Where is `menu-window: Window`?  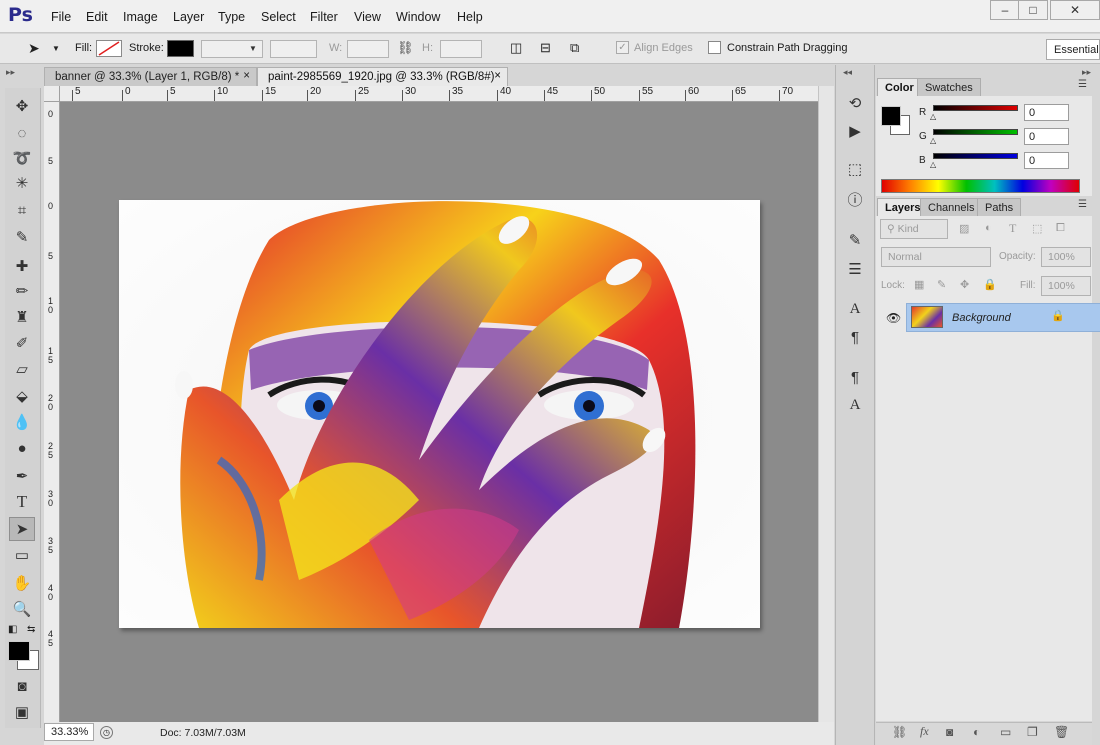 menu-window: Window is located at coordinates (418, 17).